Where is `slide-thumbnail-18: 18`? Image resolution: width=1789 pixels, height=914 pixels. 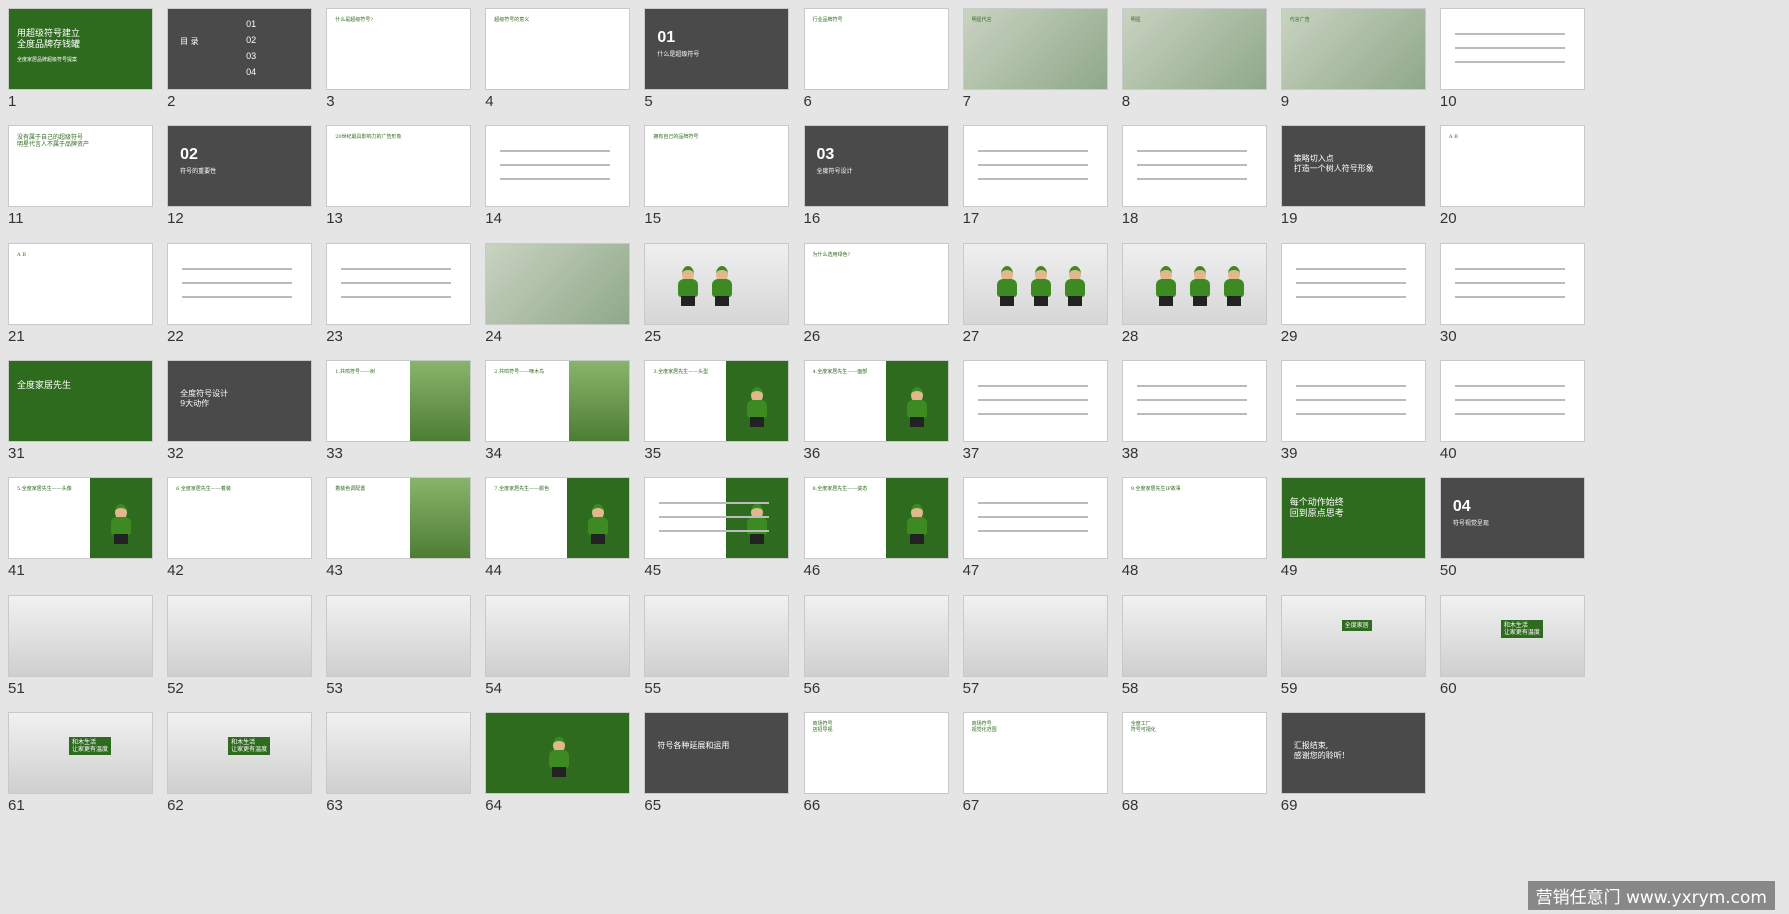
slide-thumbnail-18: 18 is located at coordinates (1196, 181).